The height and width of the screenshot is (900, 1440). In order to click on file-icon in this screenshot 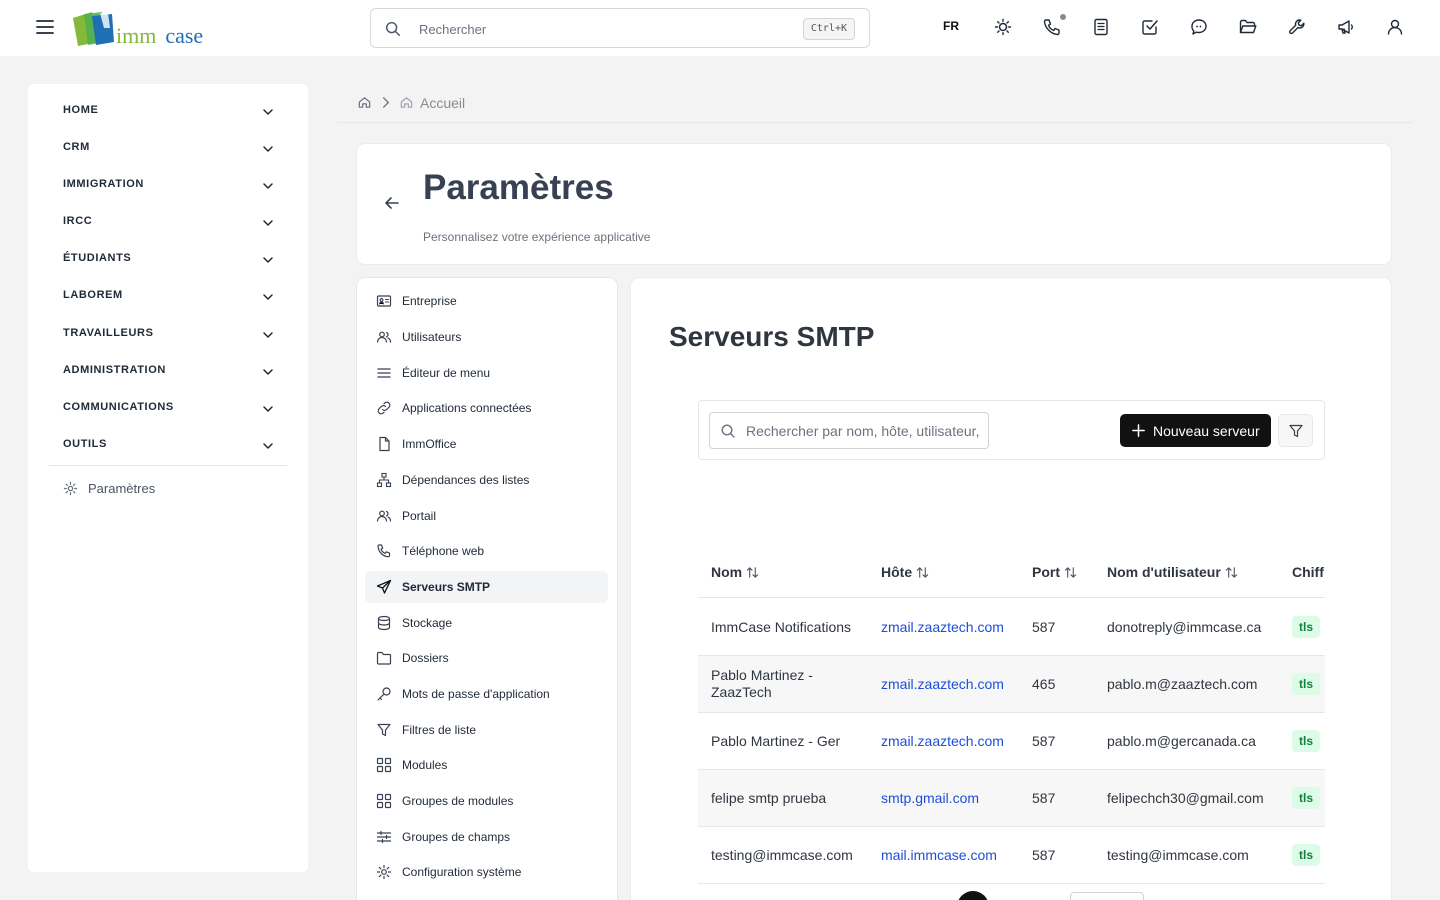, I will do `click(384, 444)`.